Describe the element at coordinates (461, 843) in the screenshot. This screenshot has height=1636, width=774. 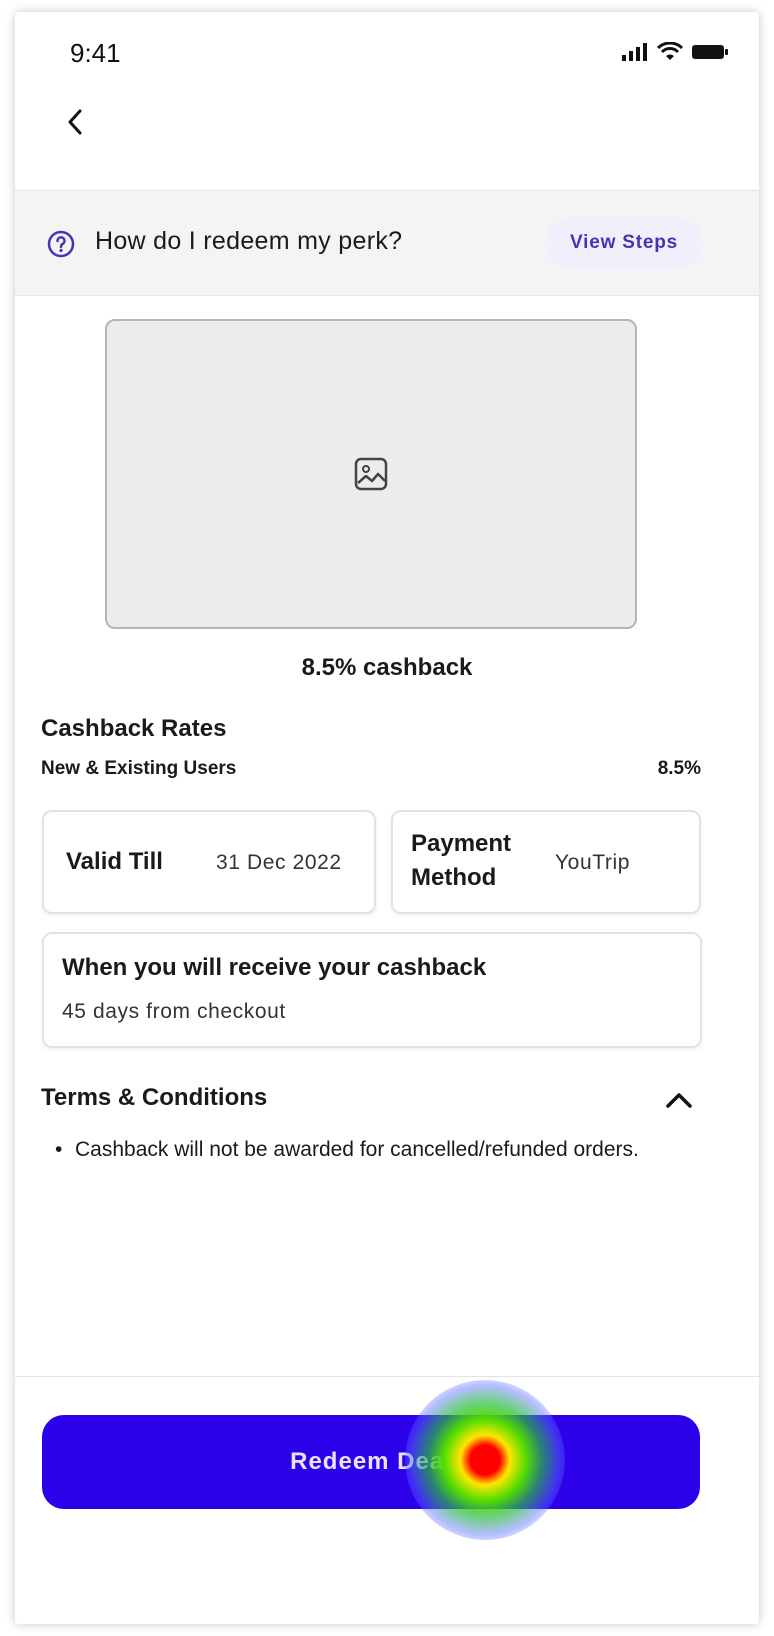
I see `payment-method-label-line1: Payment` at that location.